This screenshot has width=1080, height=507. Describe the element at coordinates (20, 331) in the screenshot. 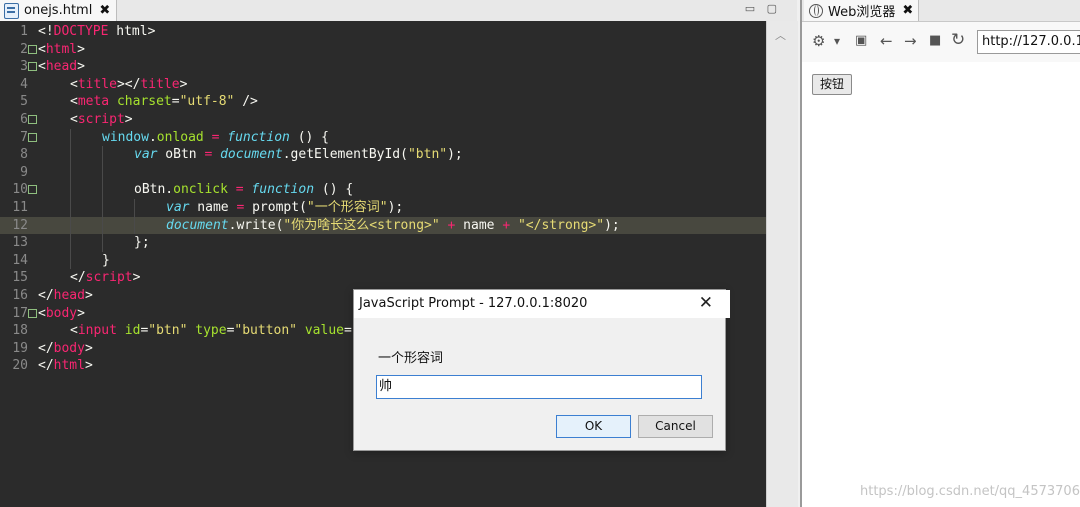

I see `line-number: 18` at that location.